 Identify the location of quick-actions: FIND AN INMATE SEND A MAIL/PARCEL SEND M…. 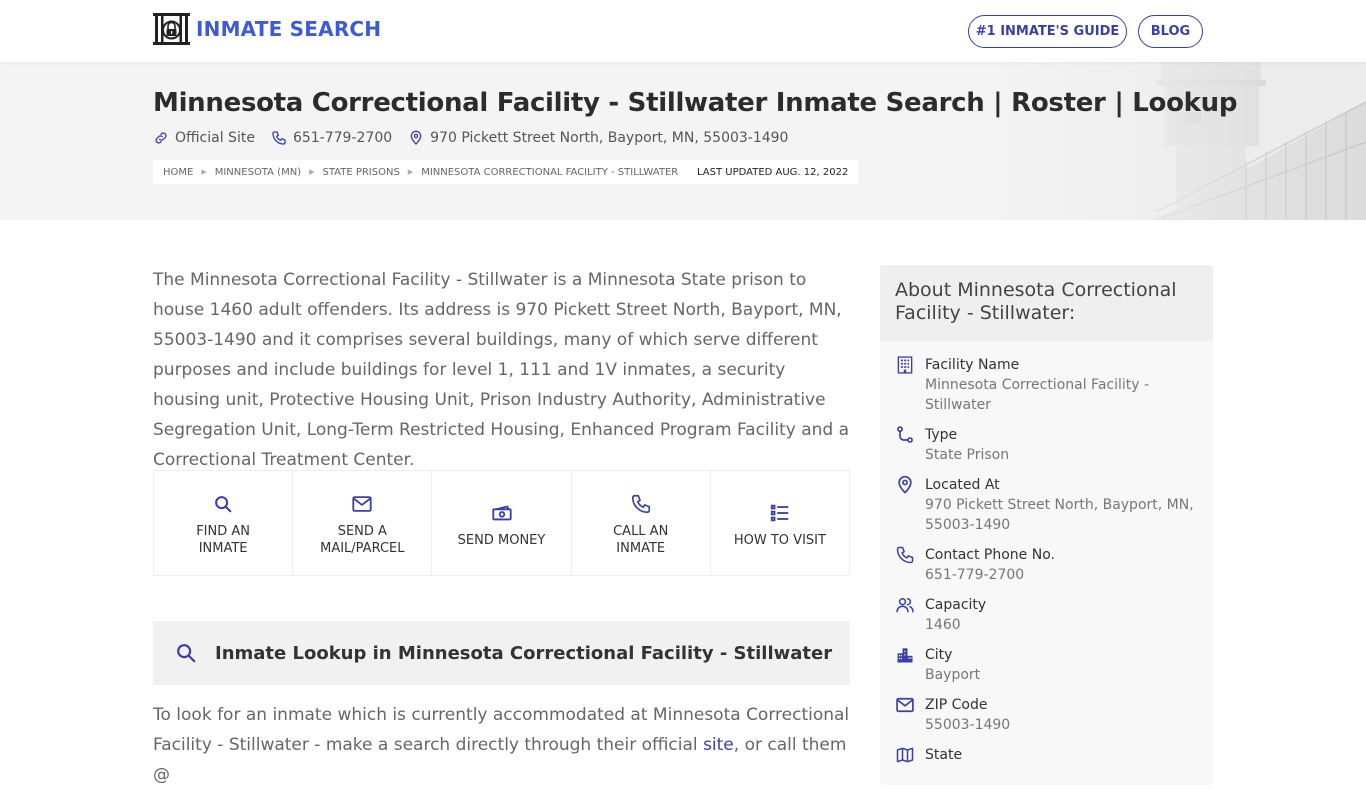
(501, 523).